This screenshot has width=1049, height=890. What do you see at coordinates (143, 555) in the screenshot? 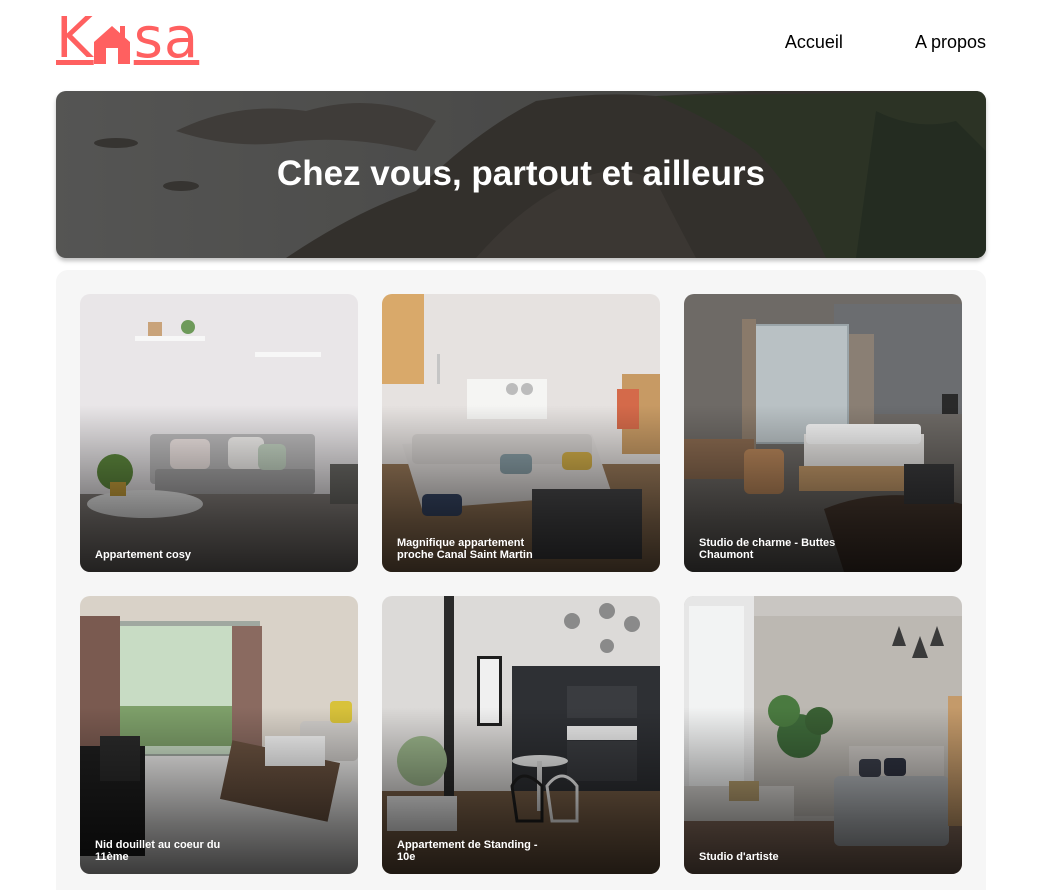
I see `listing-title: Appartement cosy` at bounding box center [143, 555].